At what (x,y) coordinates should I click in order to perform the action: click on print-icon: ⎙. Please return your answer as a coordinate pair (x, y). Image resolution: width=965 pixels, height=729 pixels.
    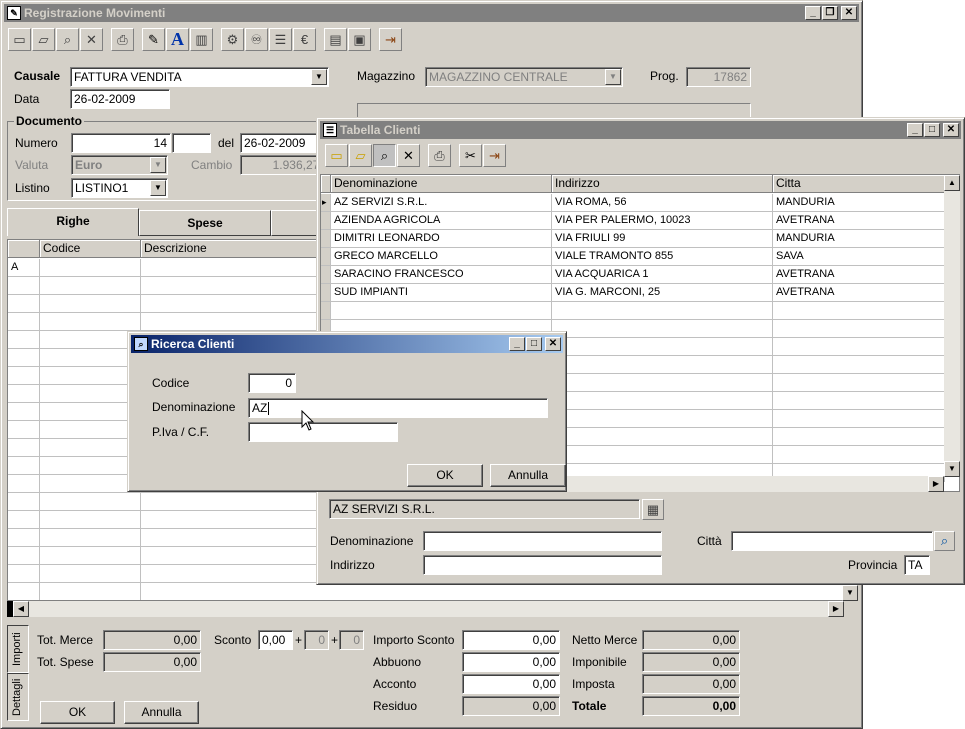
    Looking at the image, I should click on (439, 155).